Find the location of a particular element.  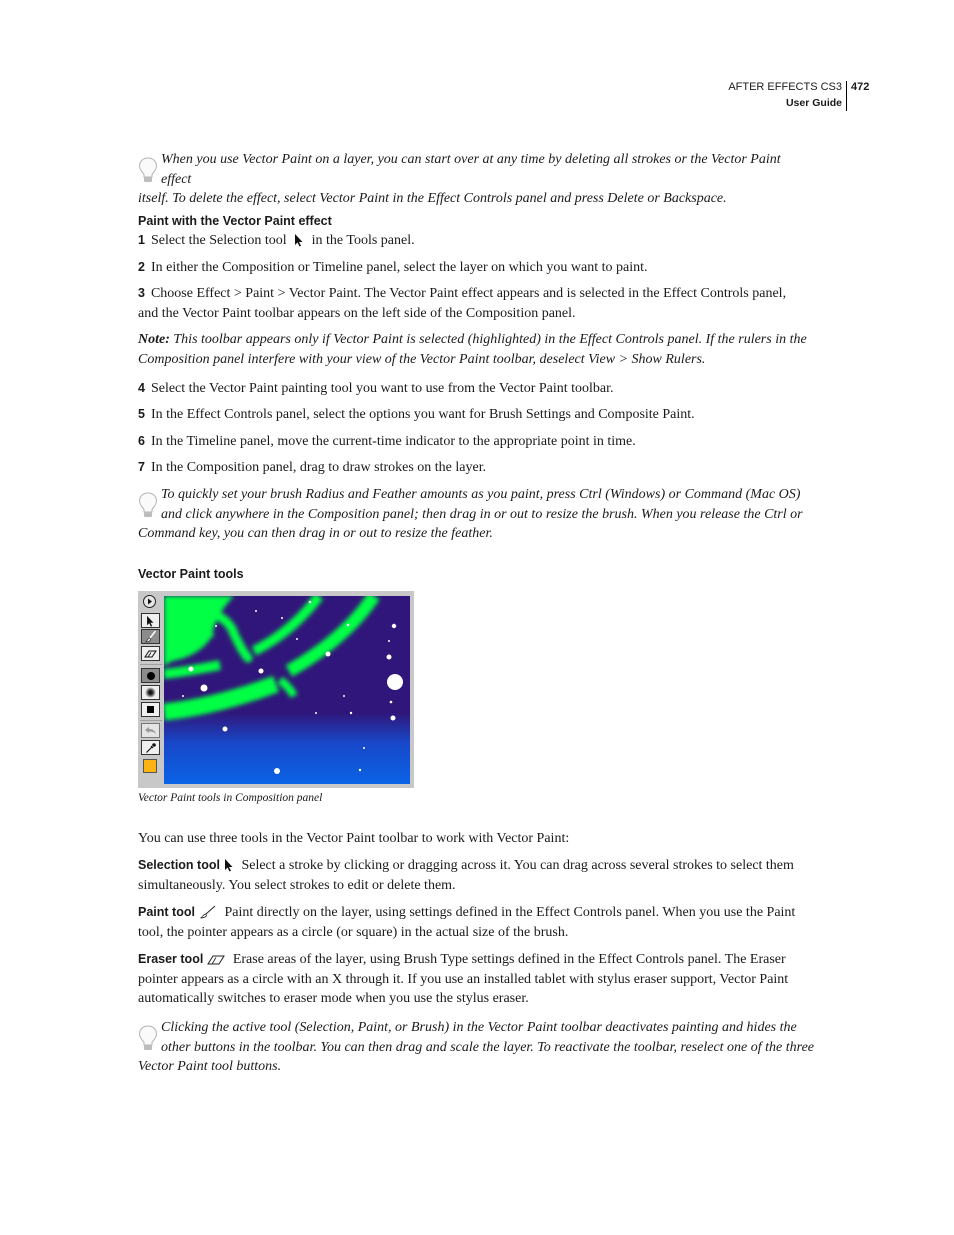

undo-button is located at coordinates (150, 730).